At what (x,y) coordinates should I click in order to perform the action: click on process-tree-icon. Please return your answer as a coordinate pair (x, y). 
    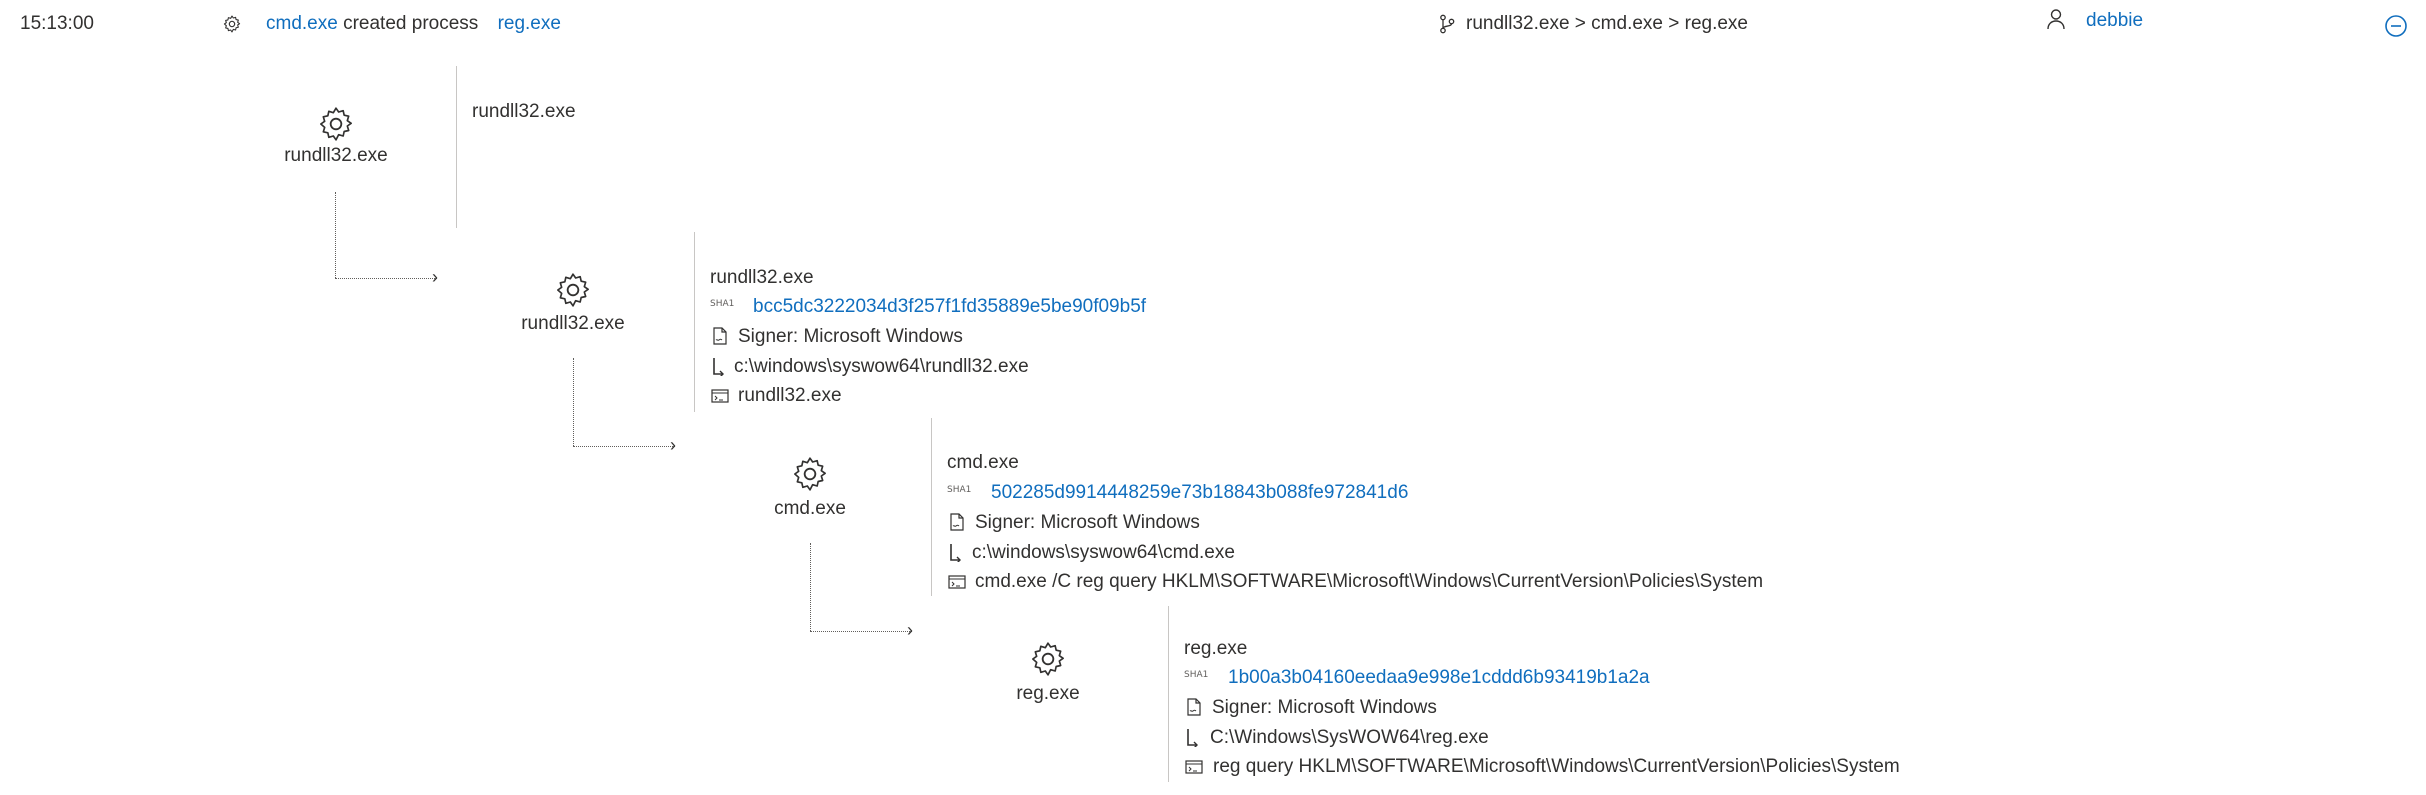
    Looking at the image, I should click on (1447, 24).